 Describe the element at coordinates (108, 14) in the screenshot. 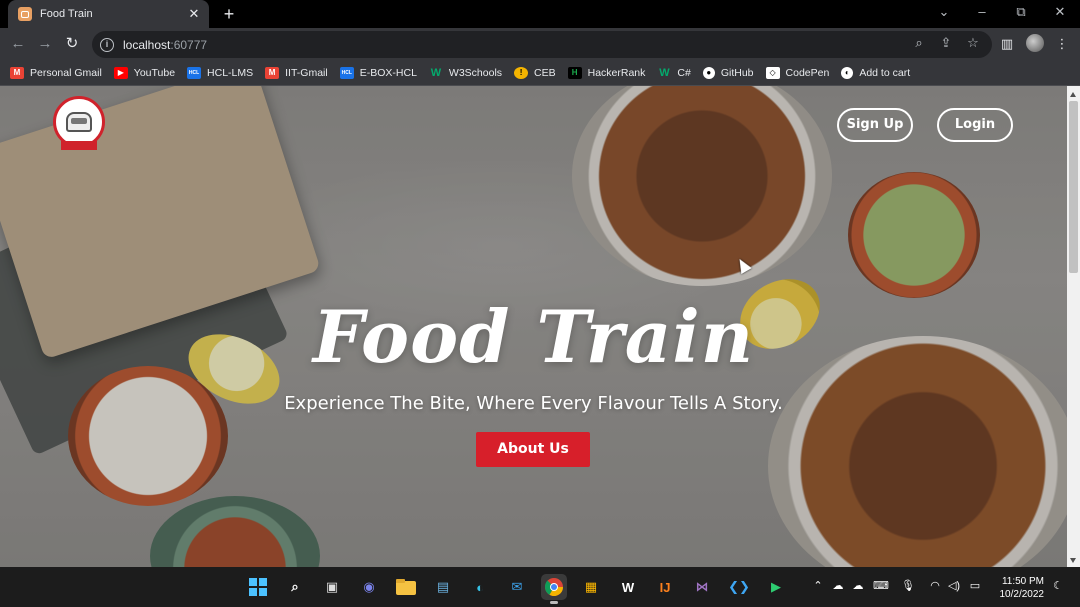

I see `browser-tab: Food Train ✕` at that location.